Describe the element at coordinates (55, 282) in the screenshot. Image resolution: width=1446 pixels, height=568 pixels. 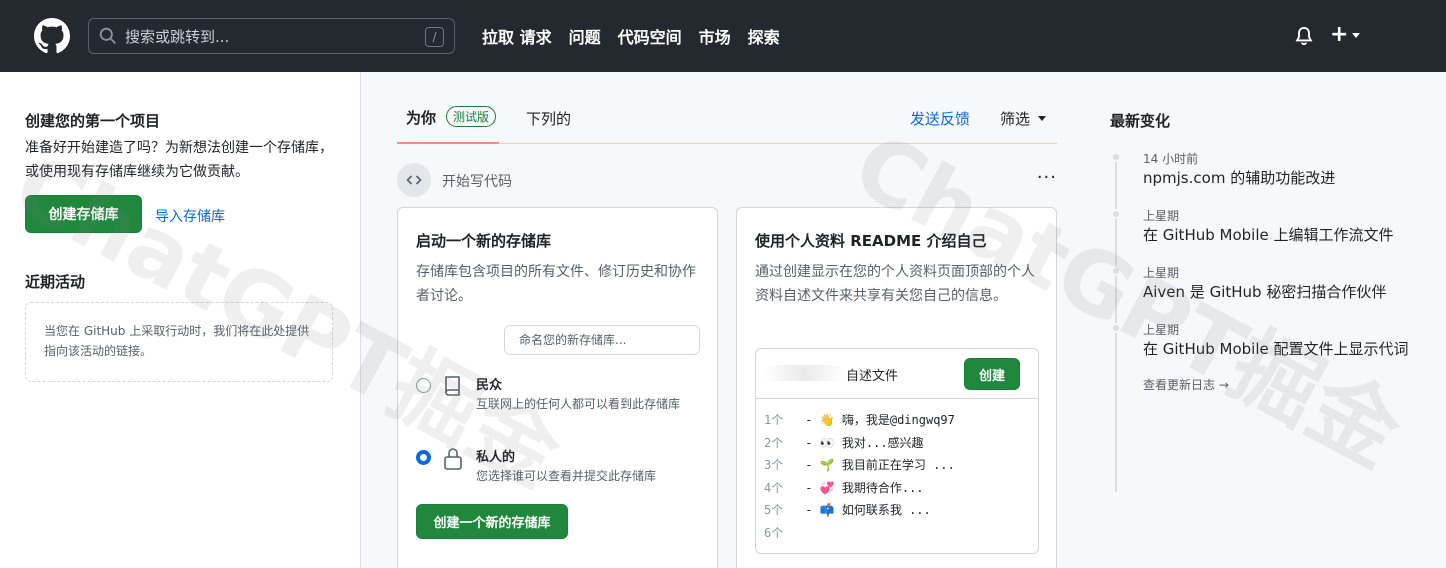
I see `recent-activity-title: 近期活动` at that location.